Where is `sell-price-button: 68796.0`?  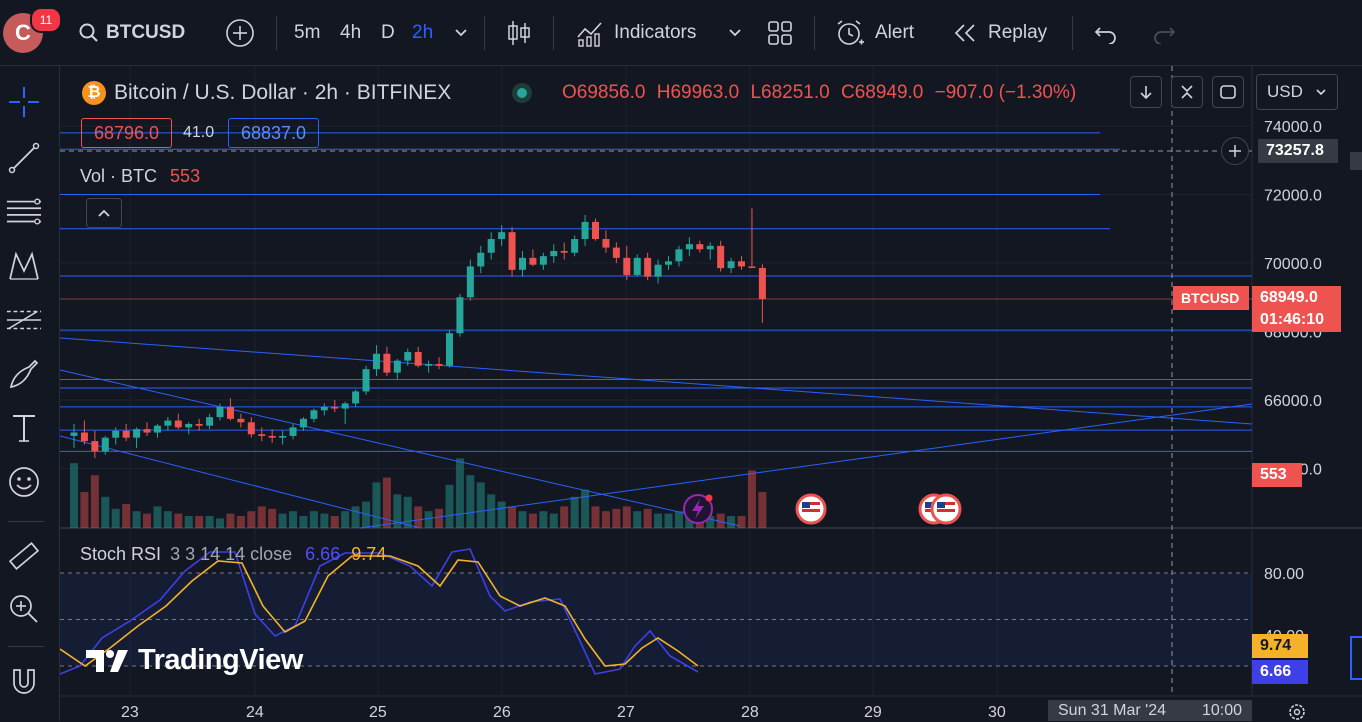 sell-price-button: 68796.0 is located at coordinates (126, 133).